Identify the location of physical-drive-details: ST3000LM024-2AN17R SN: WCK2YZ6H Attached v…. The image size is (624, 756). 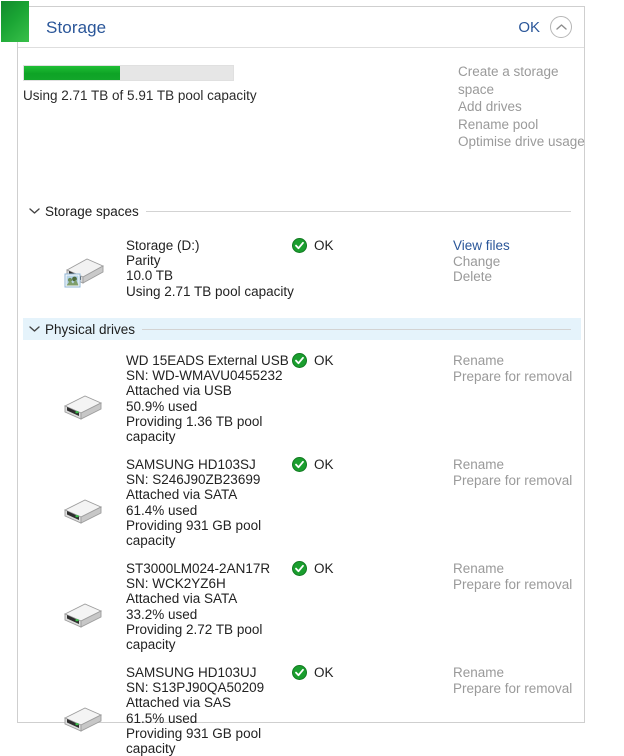
(211, 606).